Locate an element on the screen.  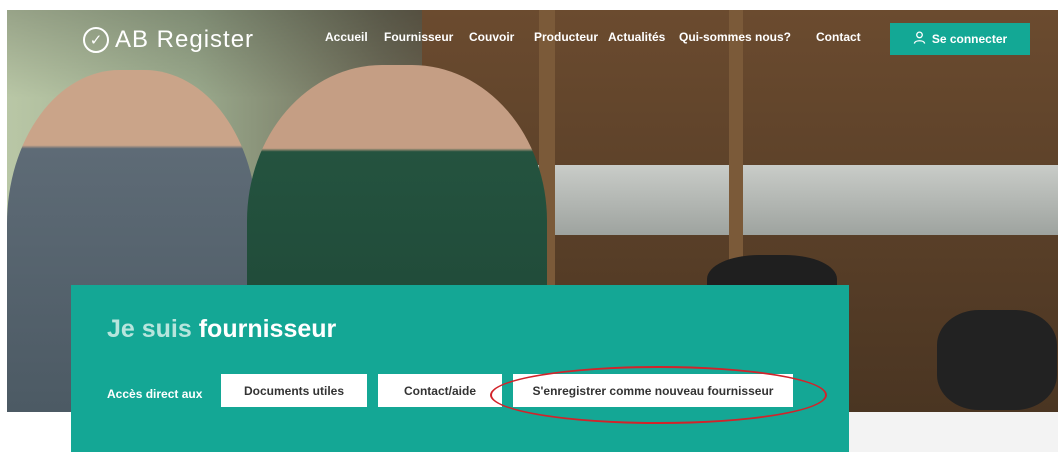
documents-button: Documents utiles is located at coordinates (294, 390).